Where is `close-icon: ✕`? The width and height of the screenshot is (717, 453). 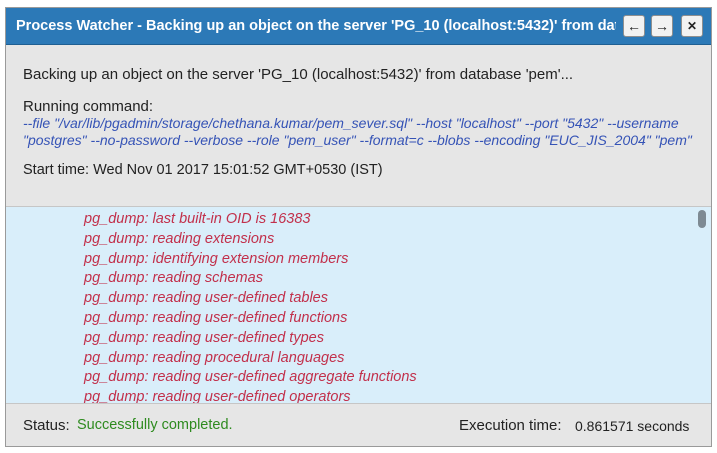 close-icon: ✕ is located at coordinates (692, 26).